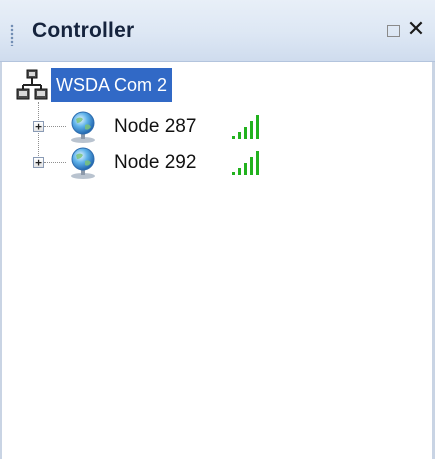 This screenshot has height=459, width=435. I want to click on close-button: ✕, so click(416, 30).